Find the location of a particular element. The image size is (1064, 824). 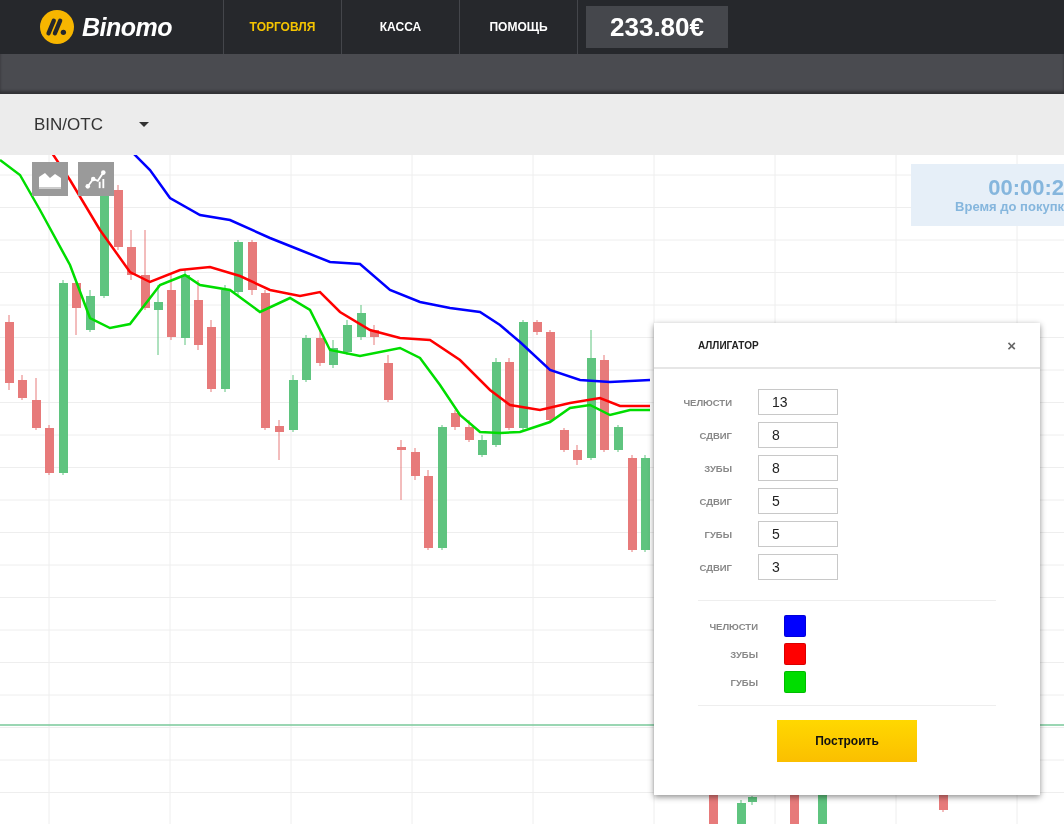

area-chart-icon is located at coordinates (50, 179).